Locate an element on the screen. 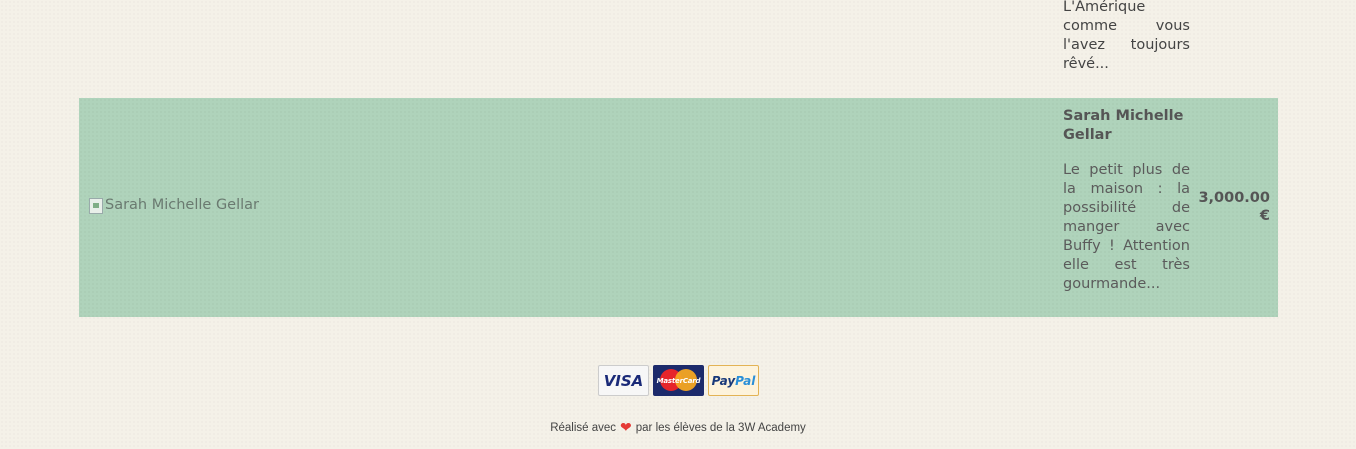 This screenshot has width=1356, height=449. paypal-label-pal: Pal is located at coordinates (745, 380).